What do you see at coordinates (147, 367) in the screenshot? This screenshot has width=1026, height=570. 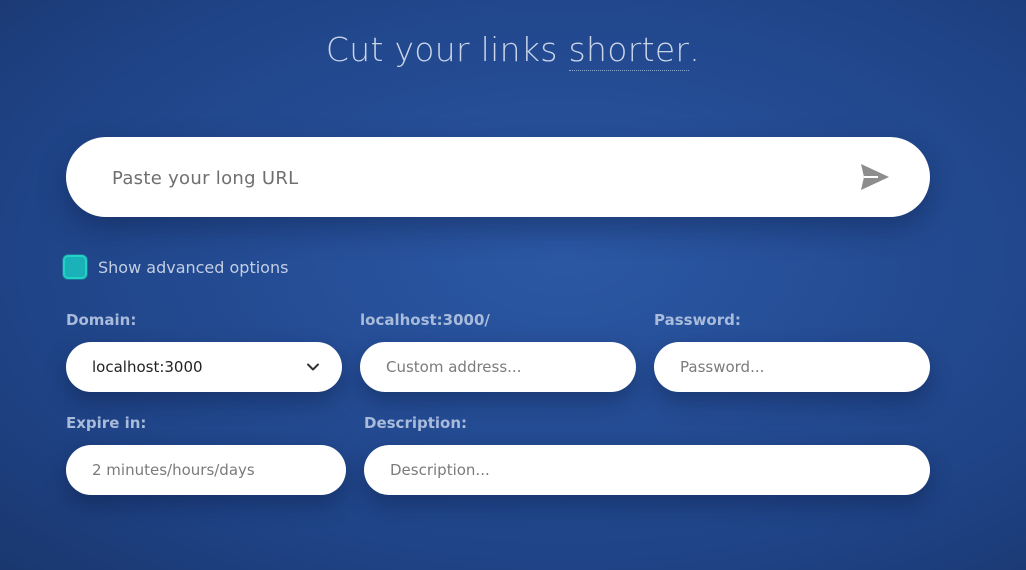 I see `domain-selected-value: localhost:3000` at bounding box center [147, 367].